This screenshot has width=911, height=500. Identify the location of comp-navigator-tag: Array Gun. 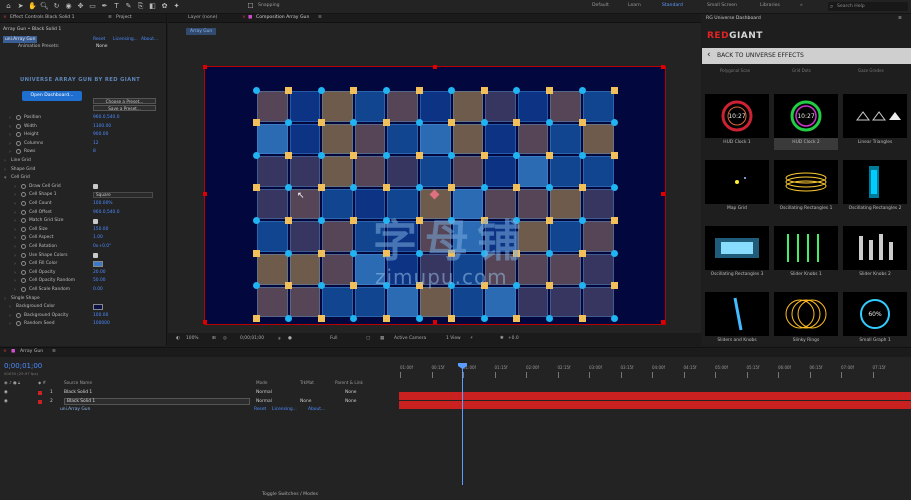
(201, 31).